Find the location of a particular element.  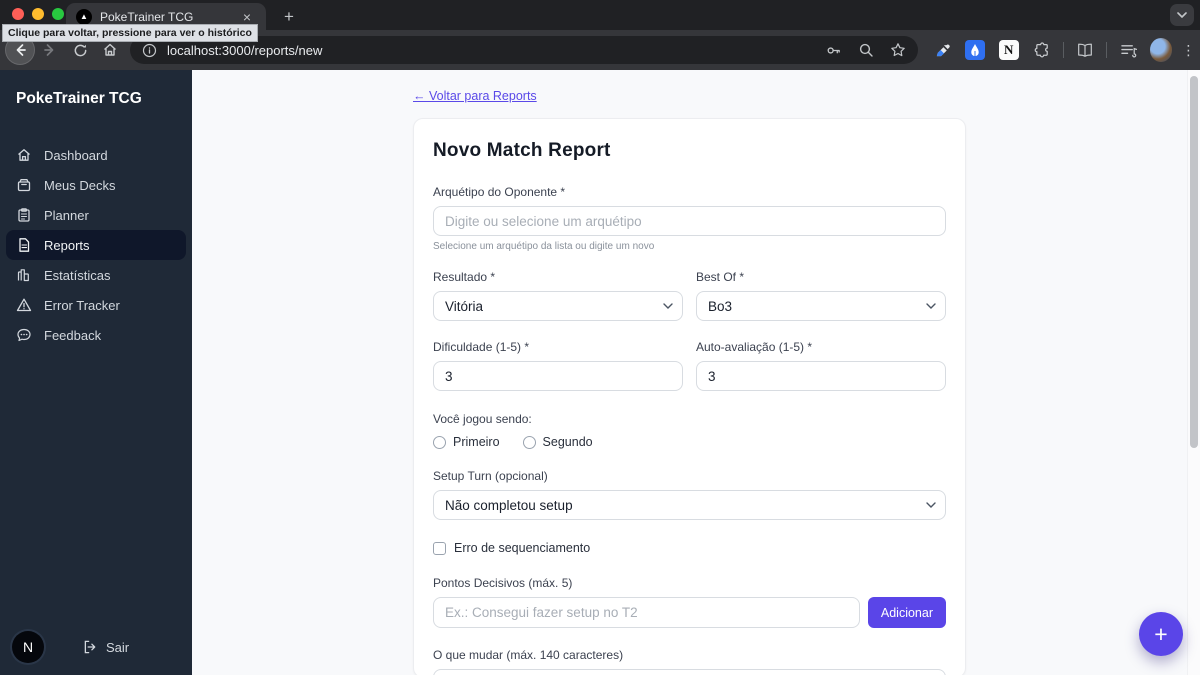

sidebar-item-dashboard: Dashboard is located at coordinates (96, 155).